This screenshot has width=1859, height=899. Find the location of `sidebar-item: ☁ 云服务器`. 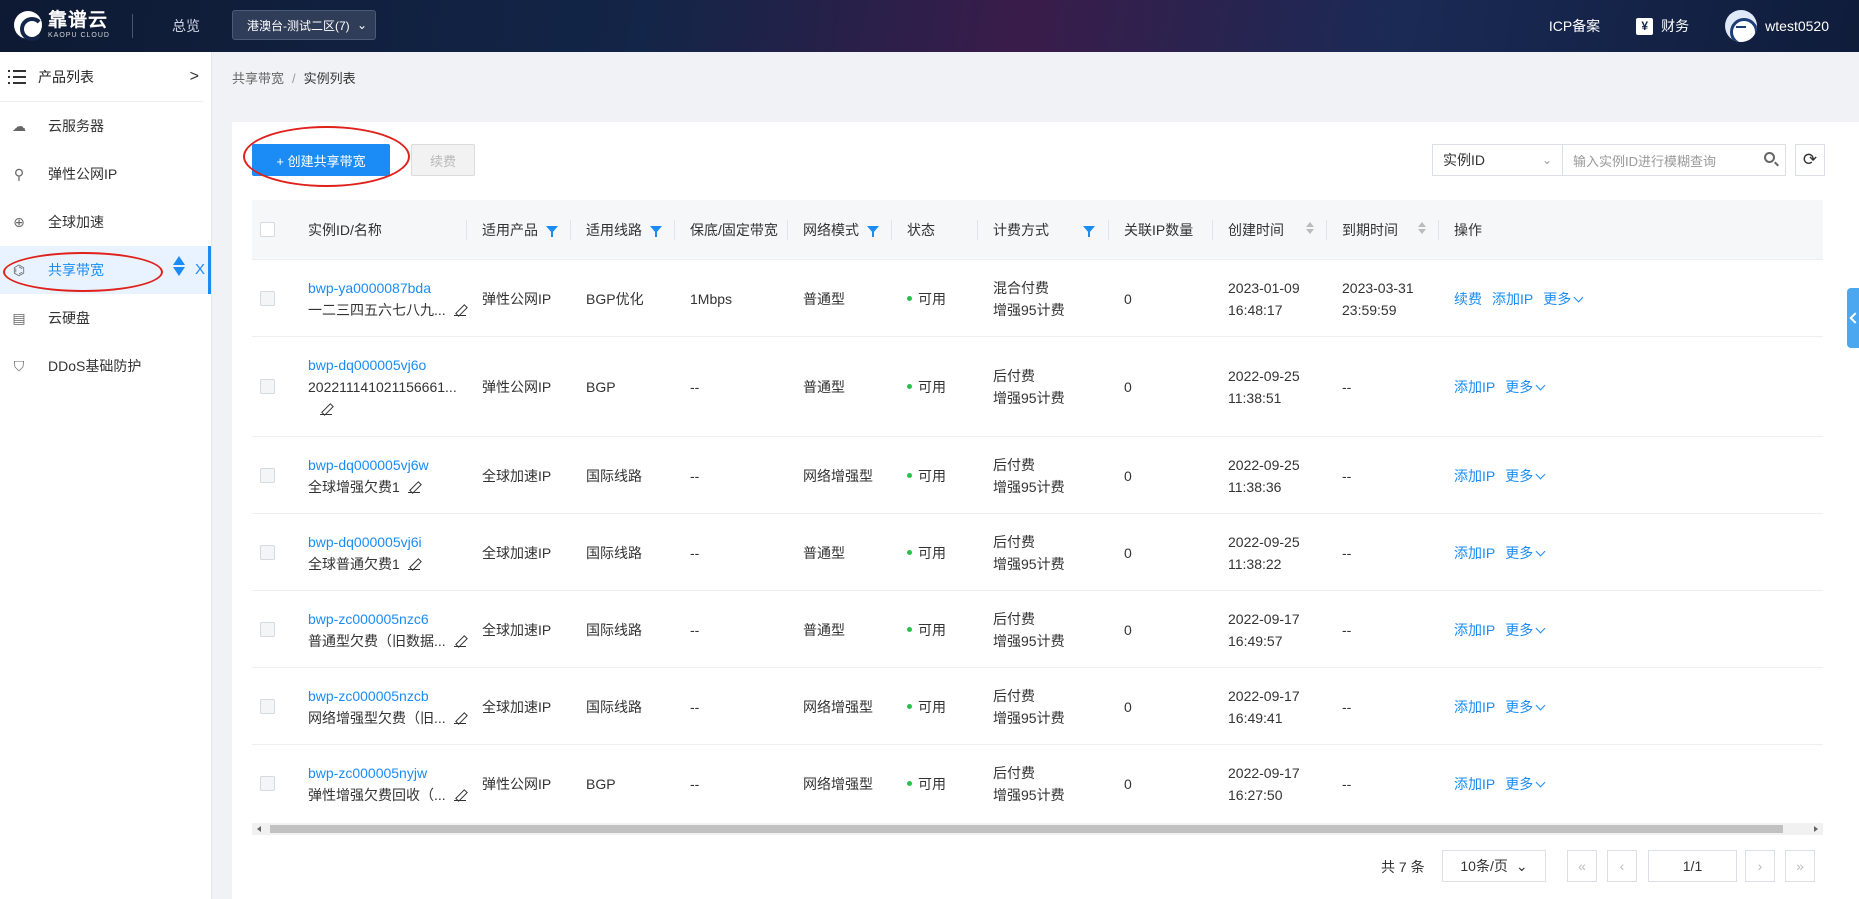

sidebar-item: ☁ 云服务器 is located at coordinates (105, 126).